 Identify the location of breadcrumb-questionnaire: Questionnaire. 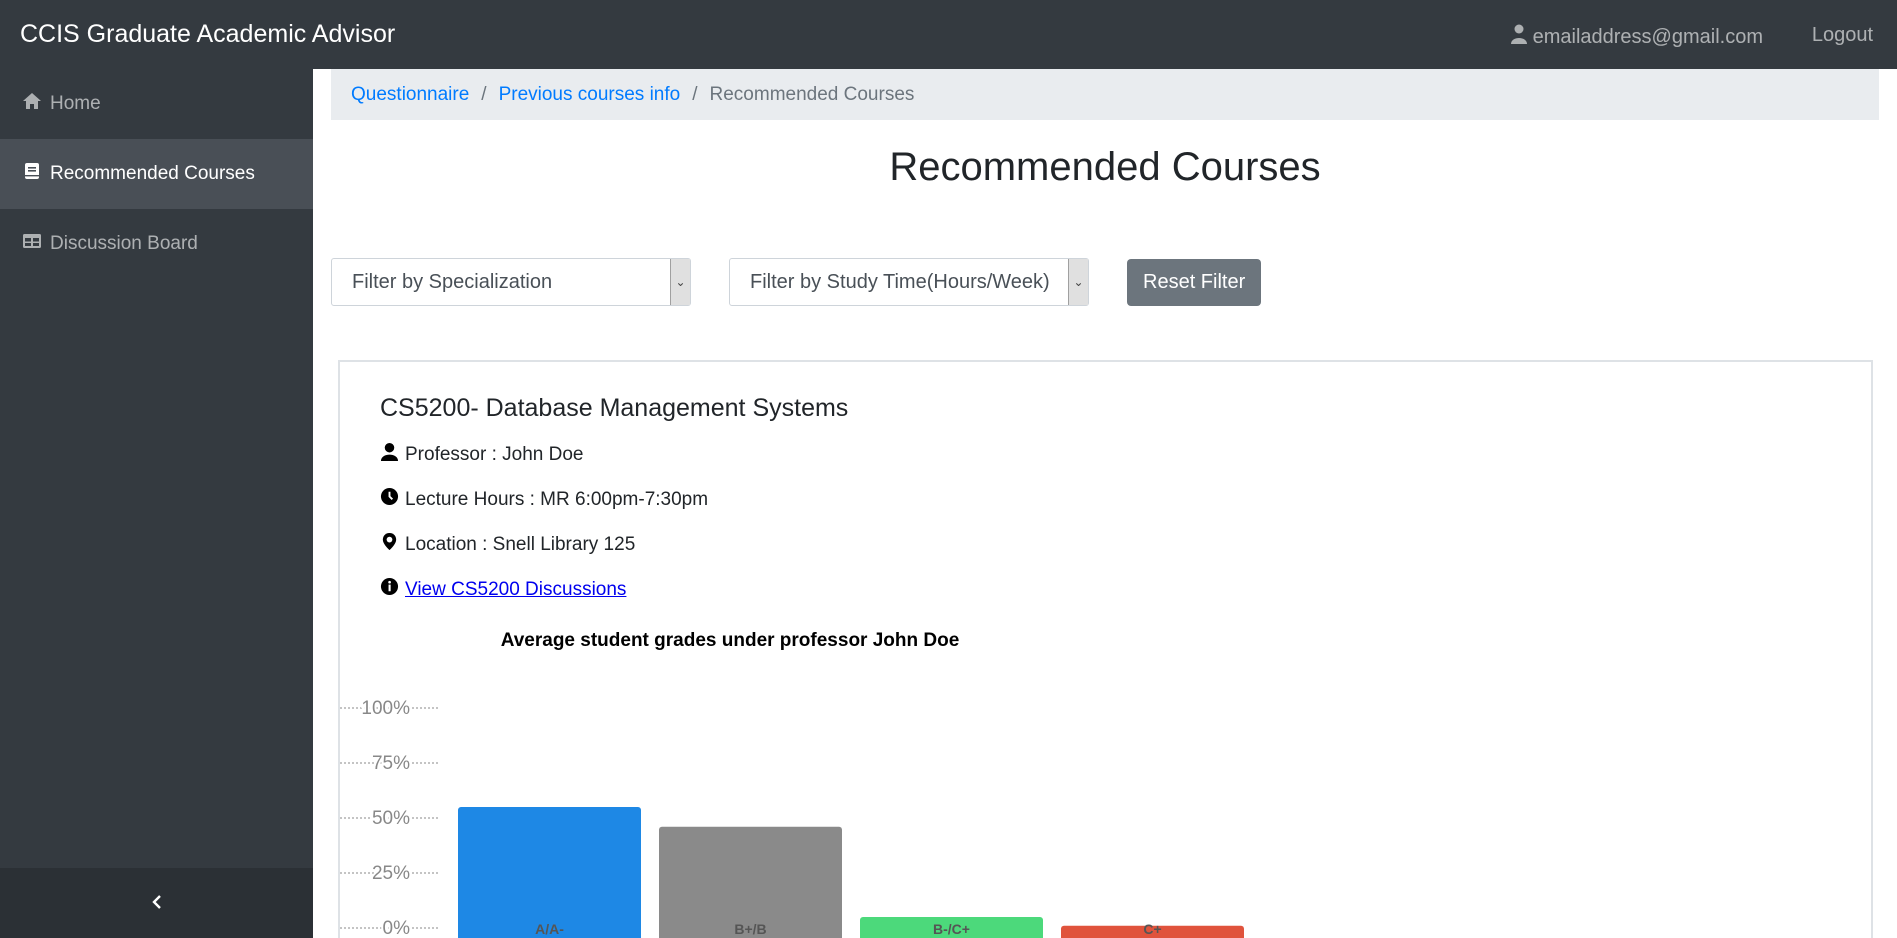
(410, 95).